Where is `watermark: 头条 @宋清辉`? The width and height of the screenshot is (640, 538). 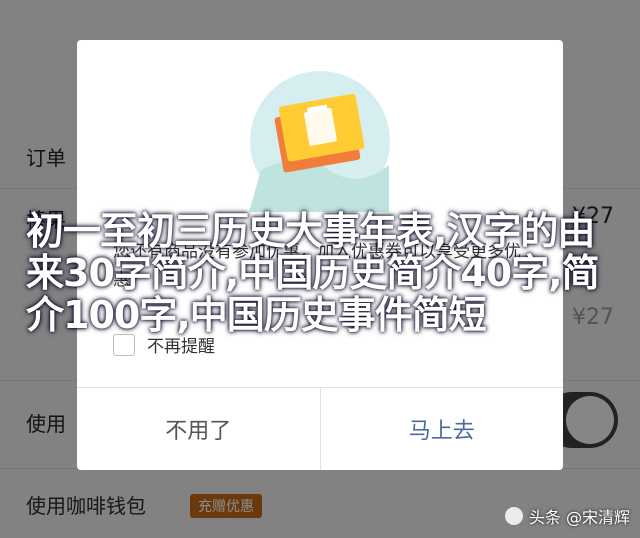 watermark: 头条 @宋清辉 is located at coordinates (567, 516).